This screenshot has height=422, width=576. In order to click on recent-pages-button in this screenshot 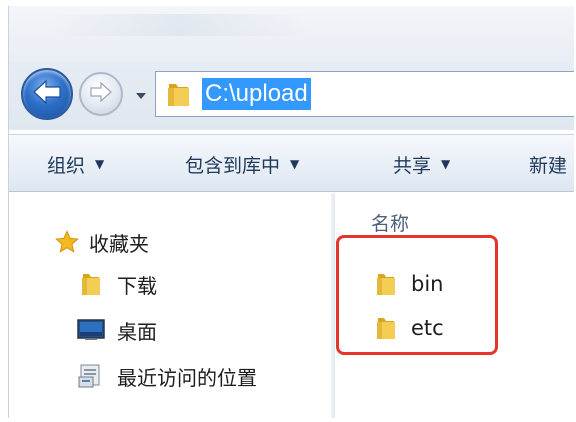, I will do `click(141, 94)`.